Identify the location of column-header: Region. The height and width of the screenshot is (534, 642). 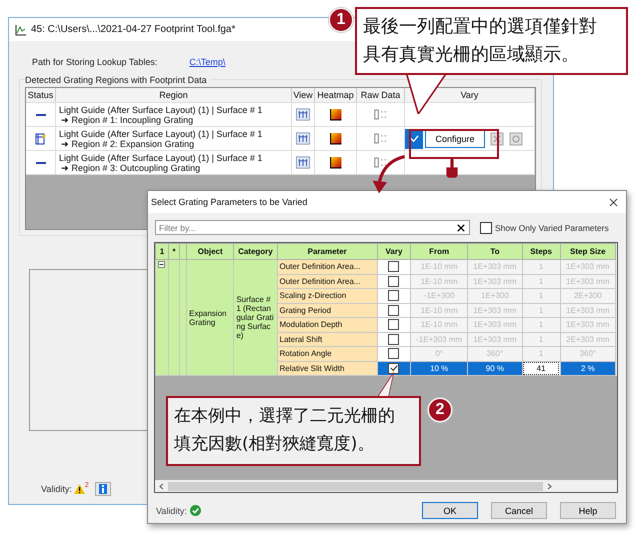
(174, 95).